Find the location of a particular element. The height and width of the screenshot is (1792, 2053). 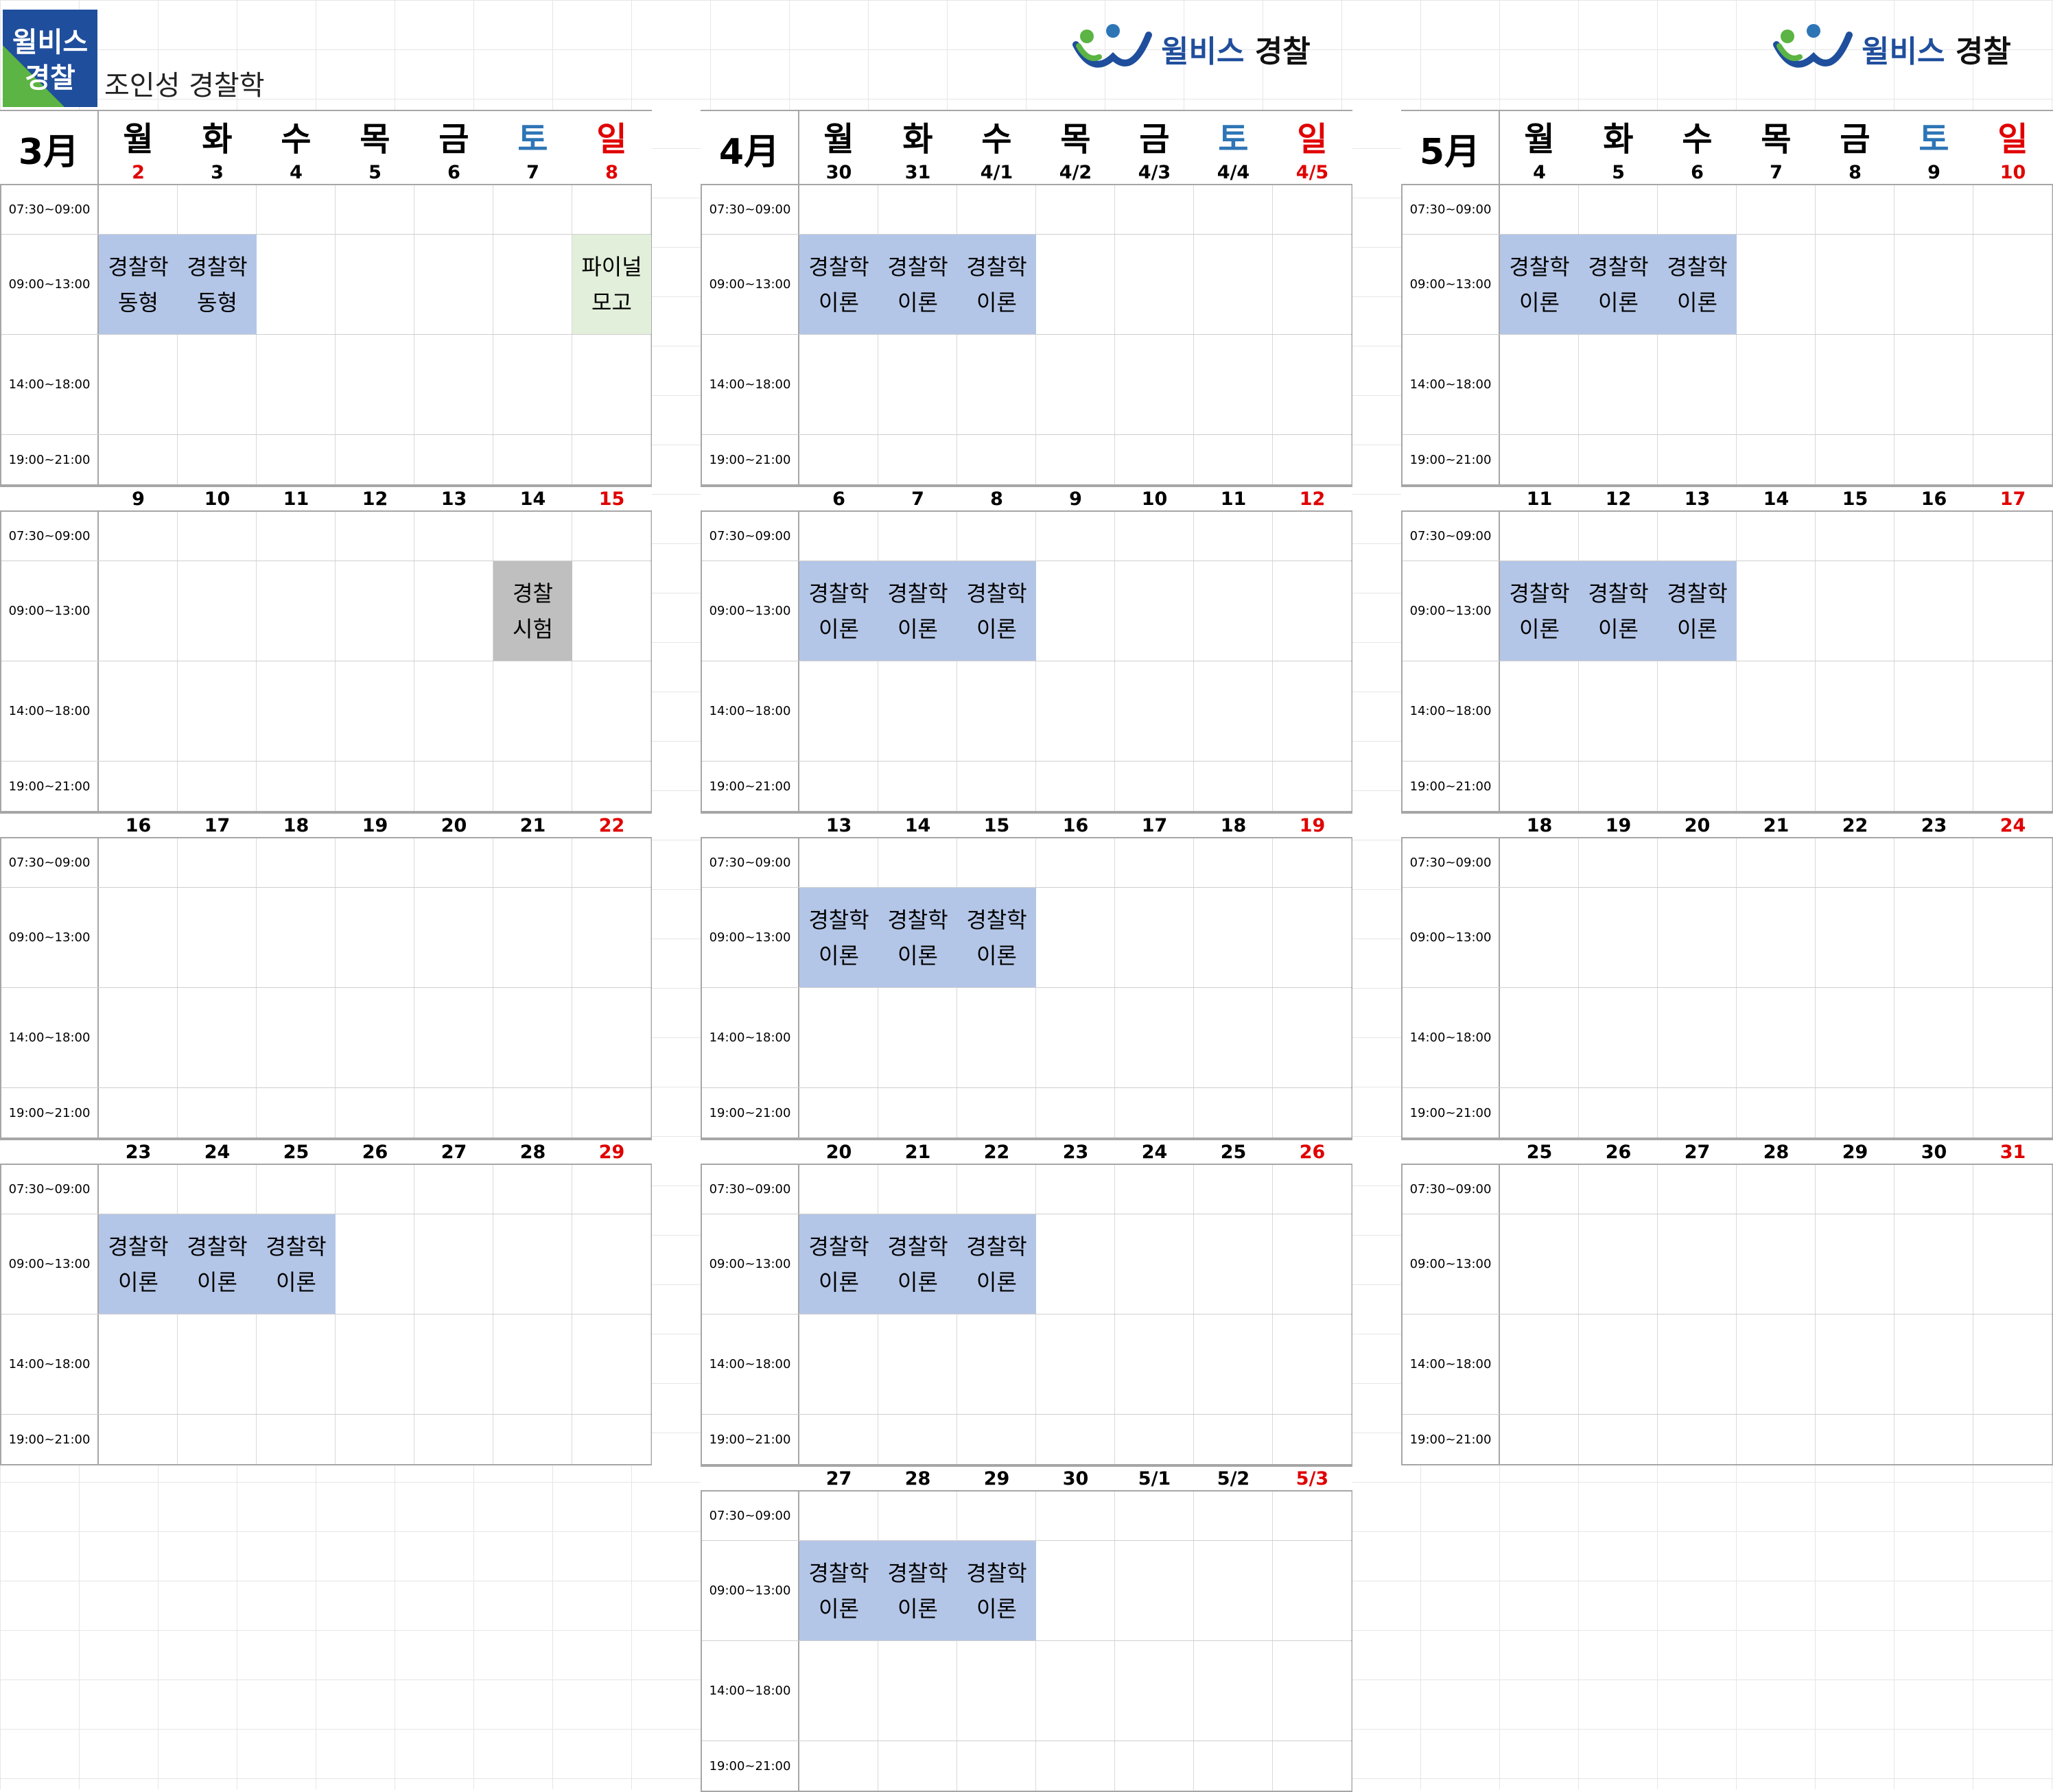

date-cell: 24 is located at coordinates (1154, 1152).